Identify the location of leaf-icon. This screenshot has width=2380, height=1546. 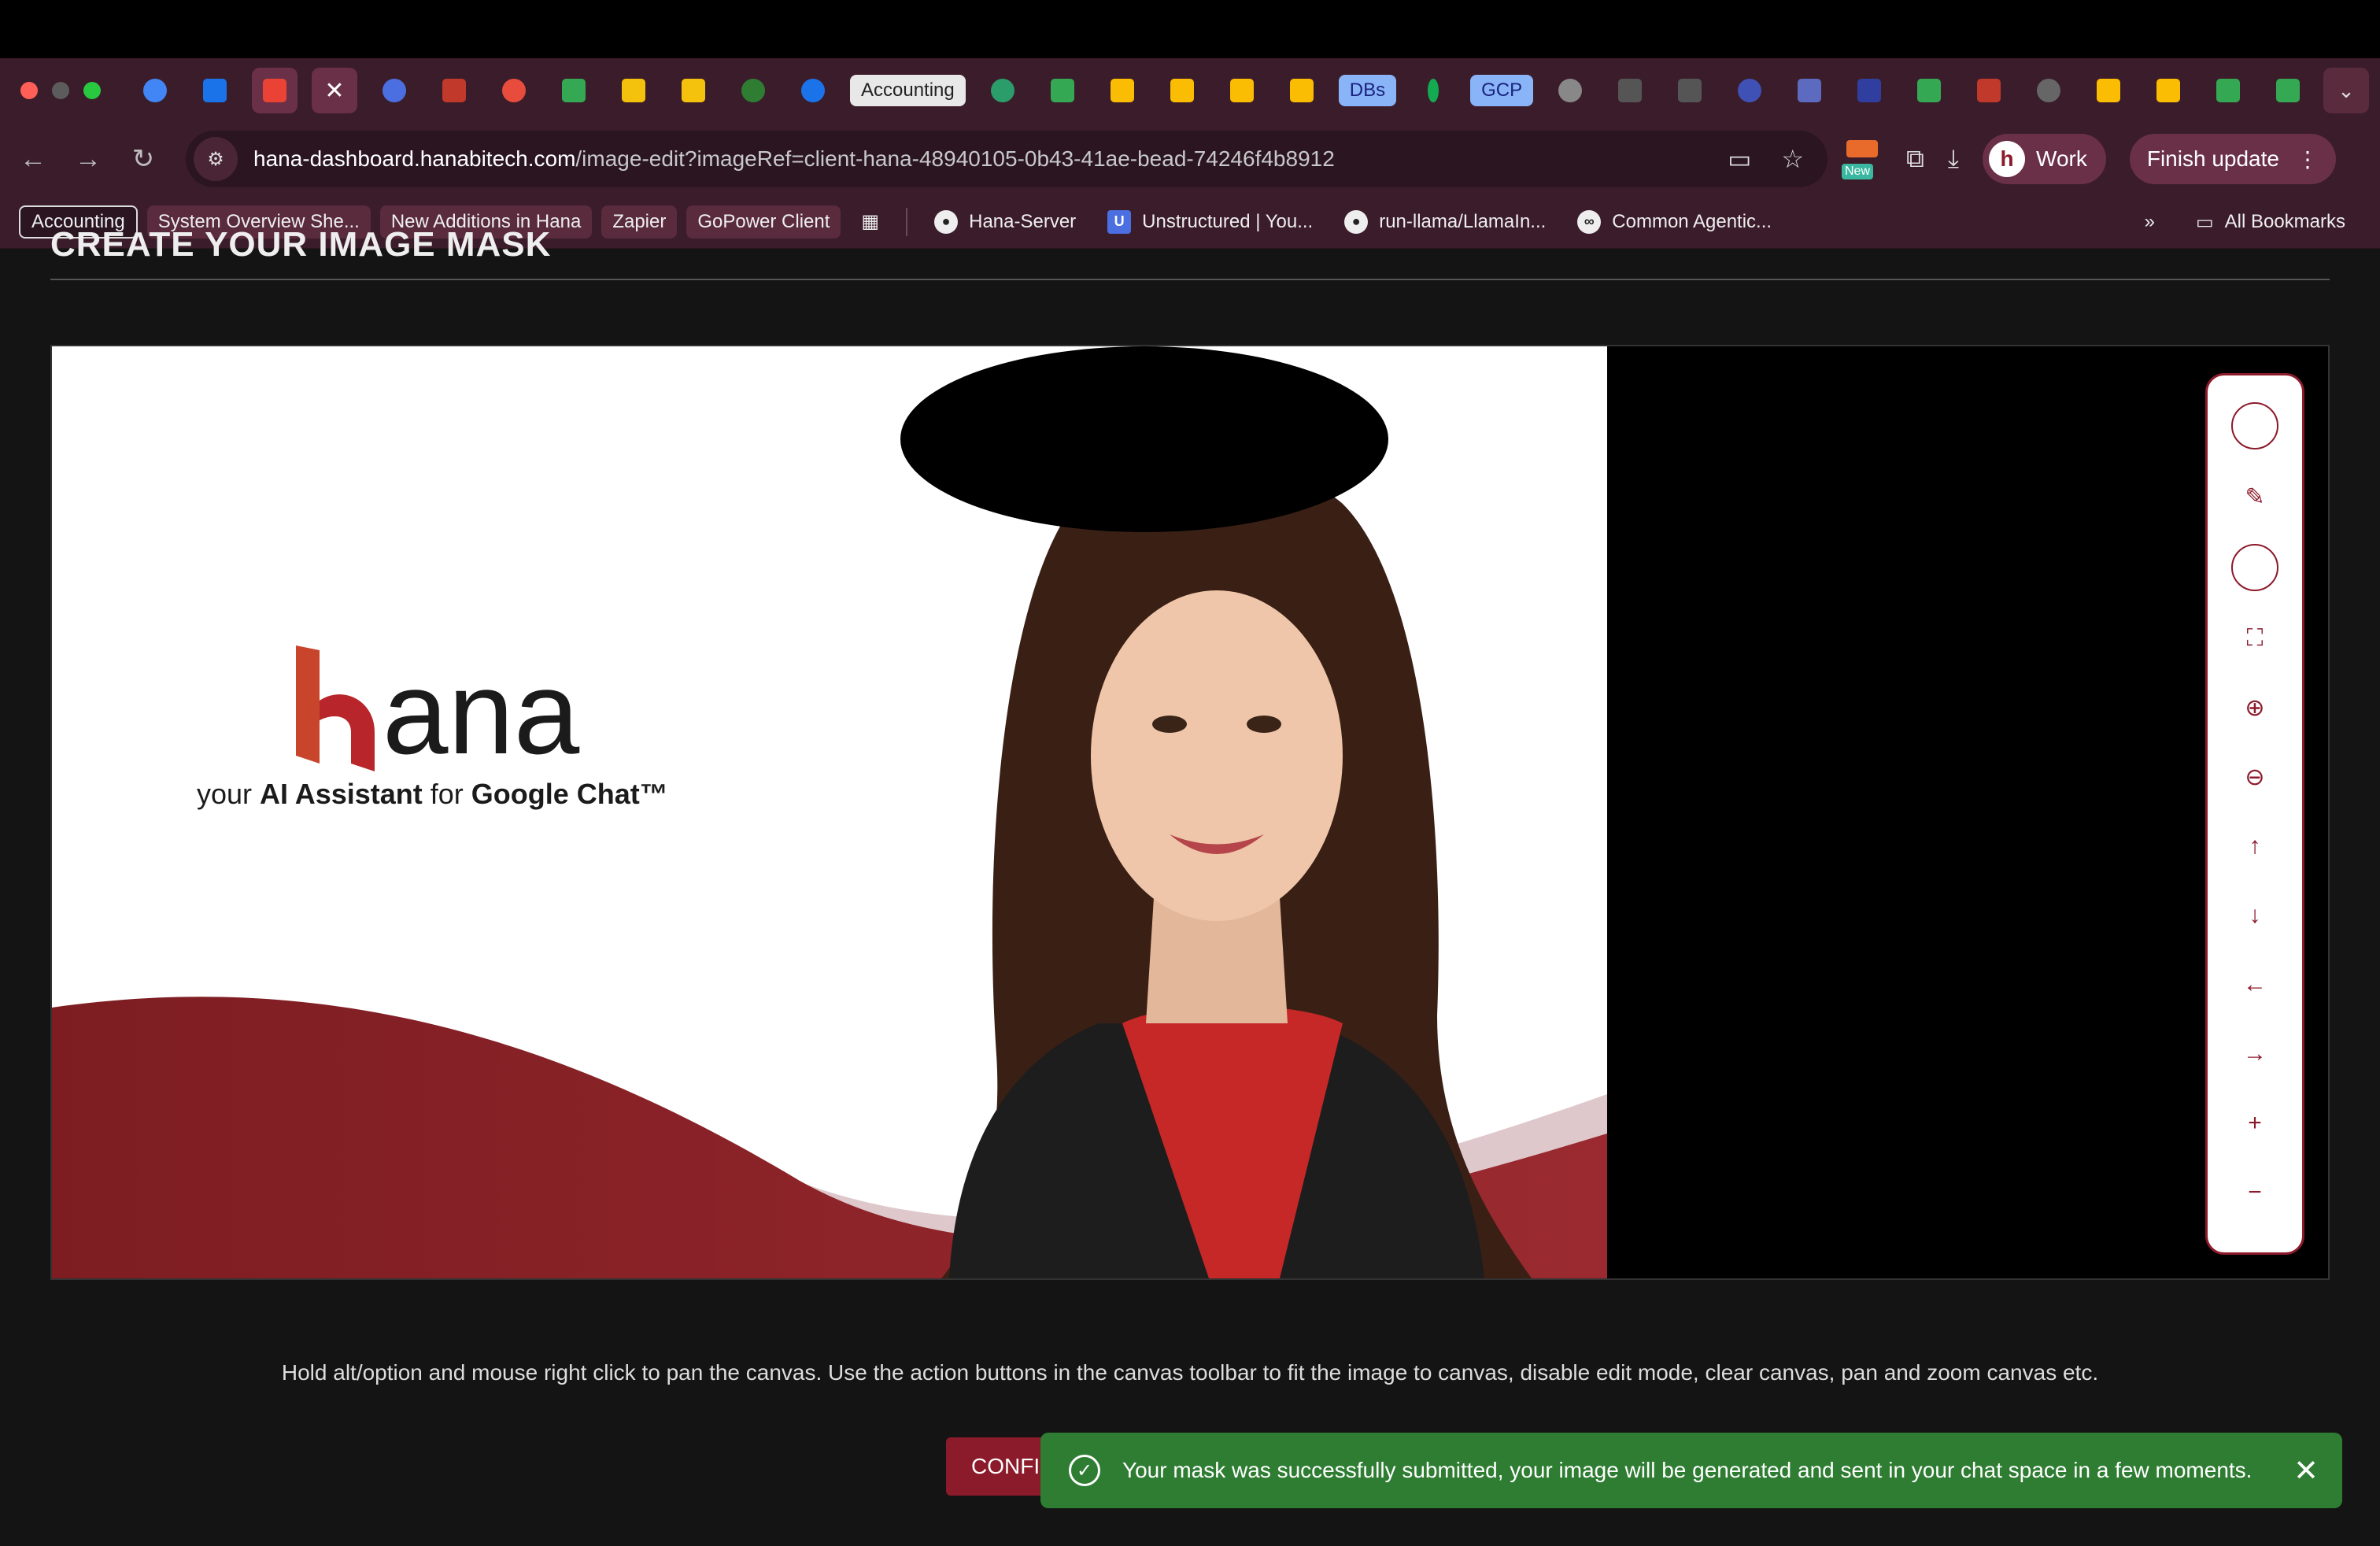
(1433, 90).